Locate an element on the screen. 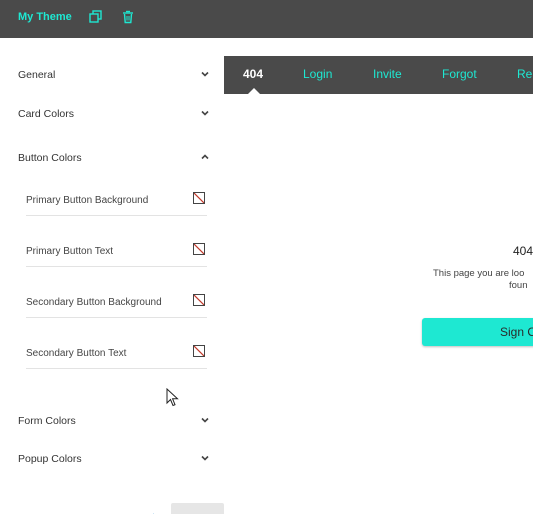 This screenshot has height=514, width=533. tab-forgot: Forgot is located at coordinates (459, 74).